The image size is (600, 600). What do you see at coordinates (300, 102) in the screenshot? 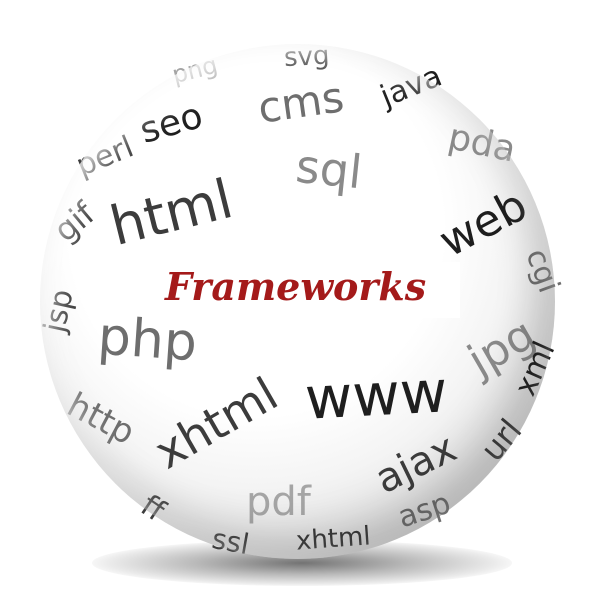
I see `word-cms: cms` at bounding box center [300, 102].